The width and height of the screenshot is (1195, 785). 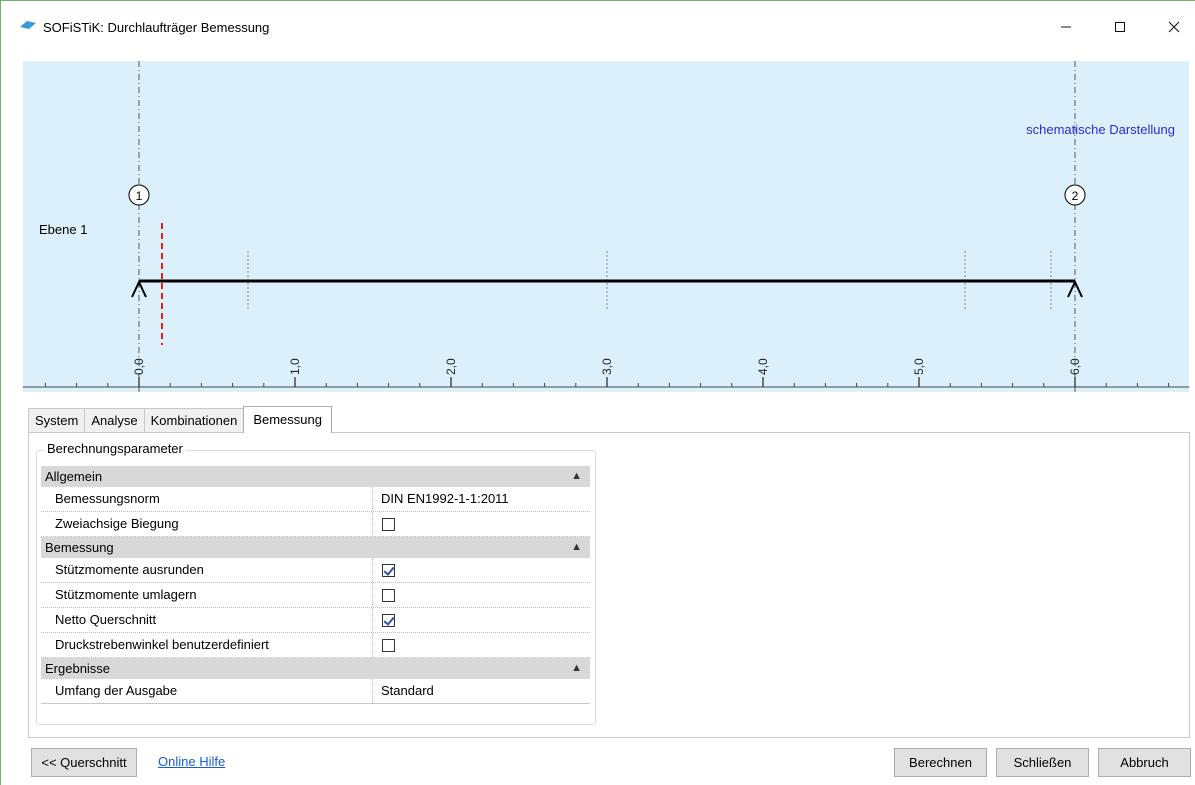 I want to click on output-scope-value: Standard, so click(x=481, y=691).